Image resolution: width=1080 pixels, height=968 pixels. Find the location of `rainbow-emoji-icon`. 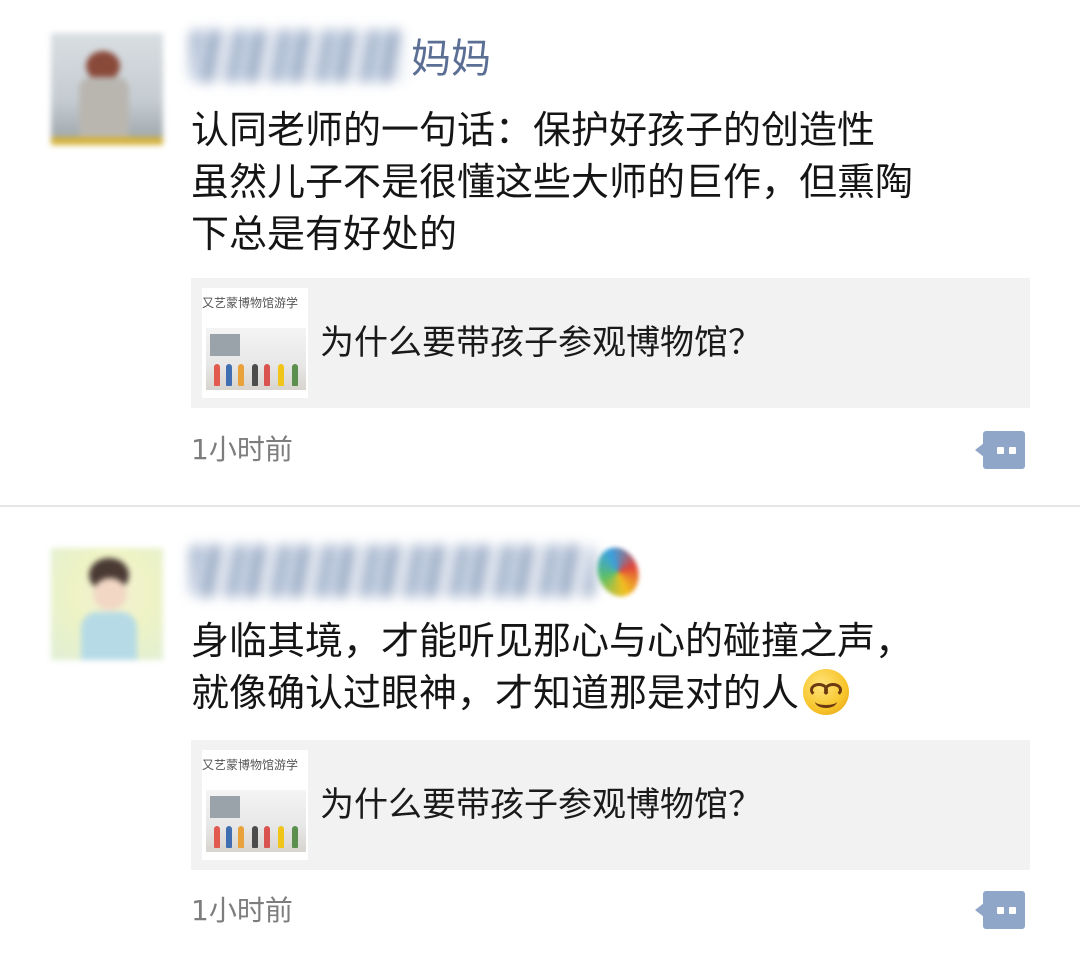

rainbow-emoji-icon is located at coordinates (618, 572).